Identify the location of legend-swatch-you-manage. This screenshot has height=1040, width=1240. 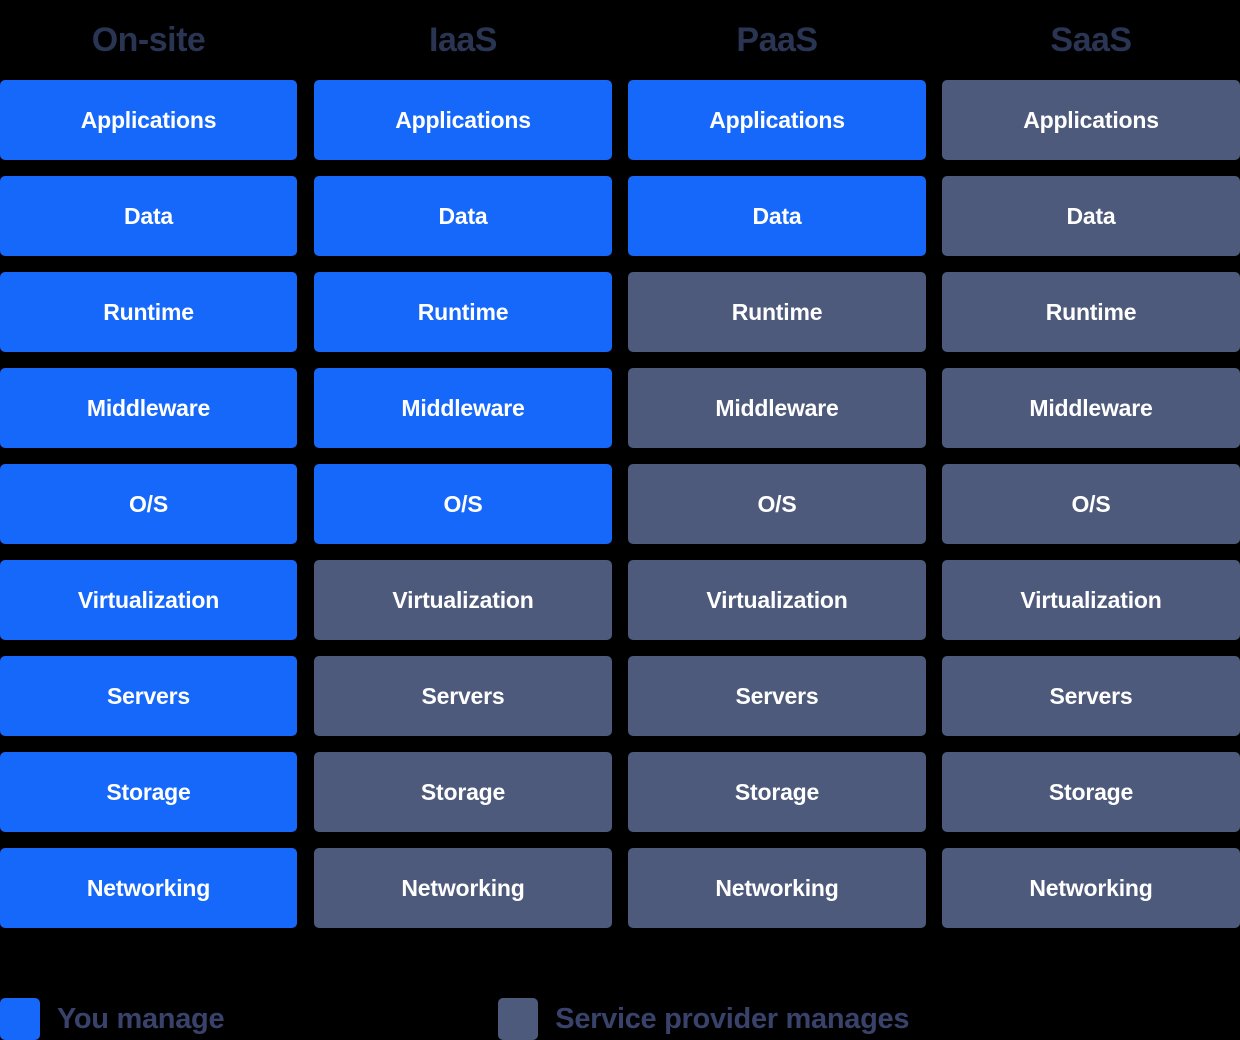
(20, 1019).